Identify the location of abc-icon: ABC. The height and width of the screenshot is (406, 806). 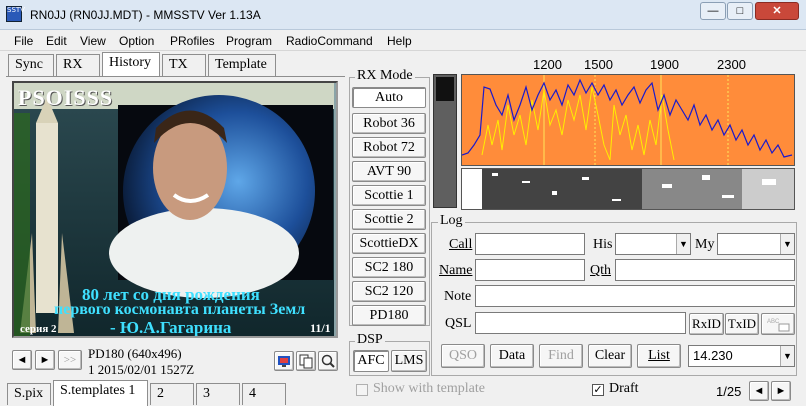
(778, 324).